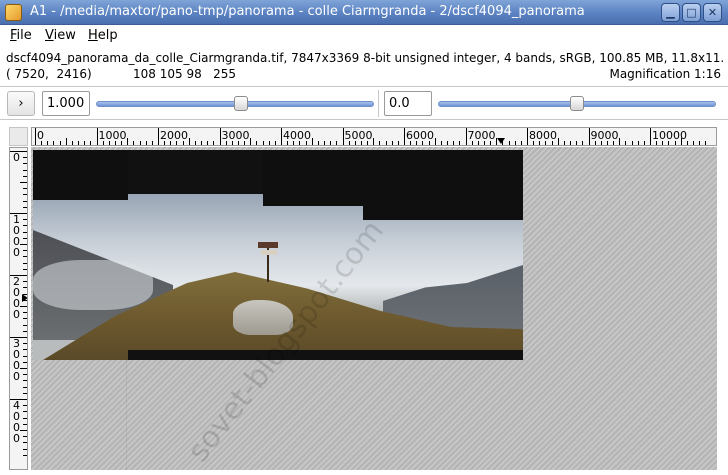  I want to click on offset-slider-handle, so click(577, 103).